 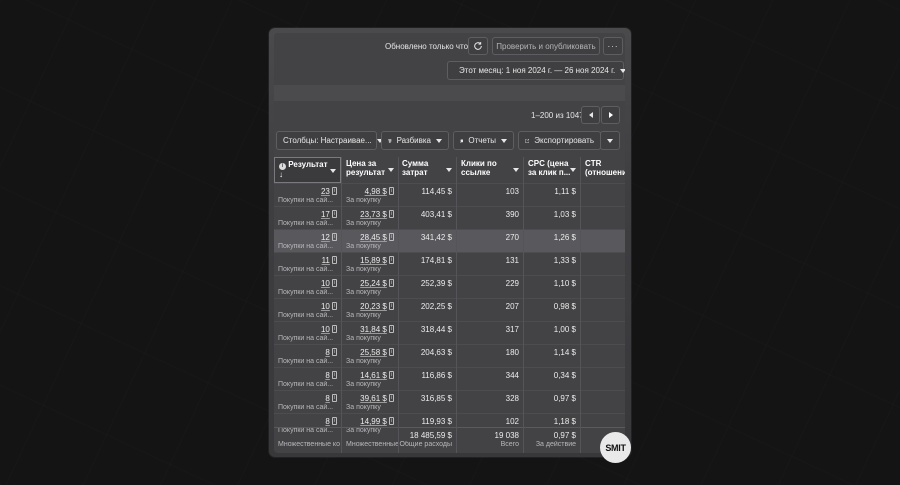 What do you see at coordinates (373, 214) in the screenshot?
I see `cost-per-result-number: 23,73 $` at bounding box center [373, 214].